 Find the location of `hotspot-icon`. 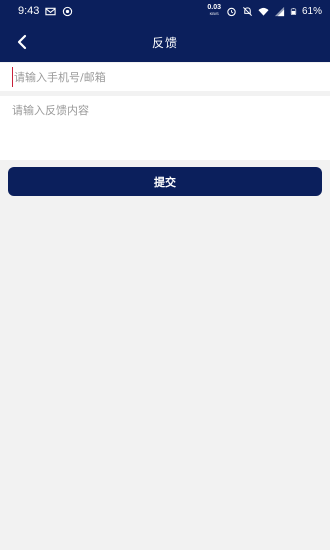

hotspot-icon is located at coordinates (68, 11).